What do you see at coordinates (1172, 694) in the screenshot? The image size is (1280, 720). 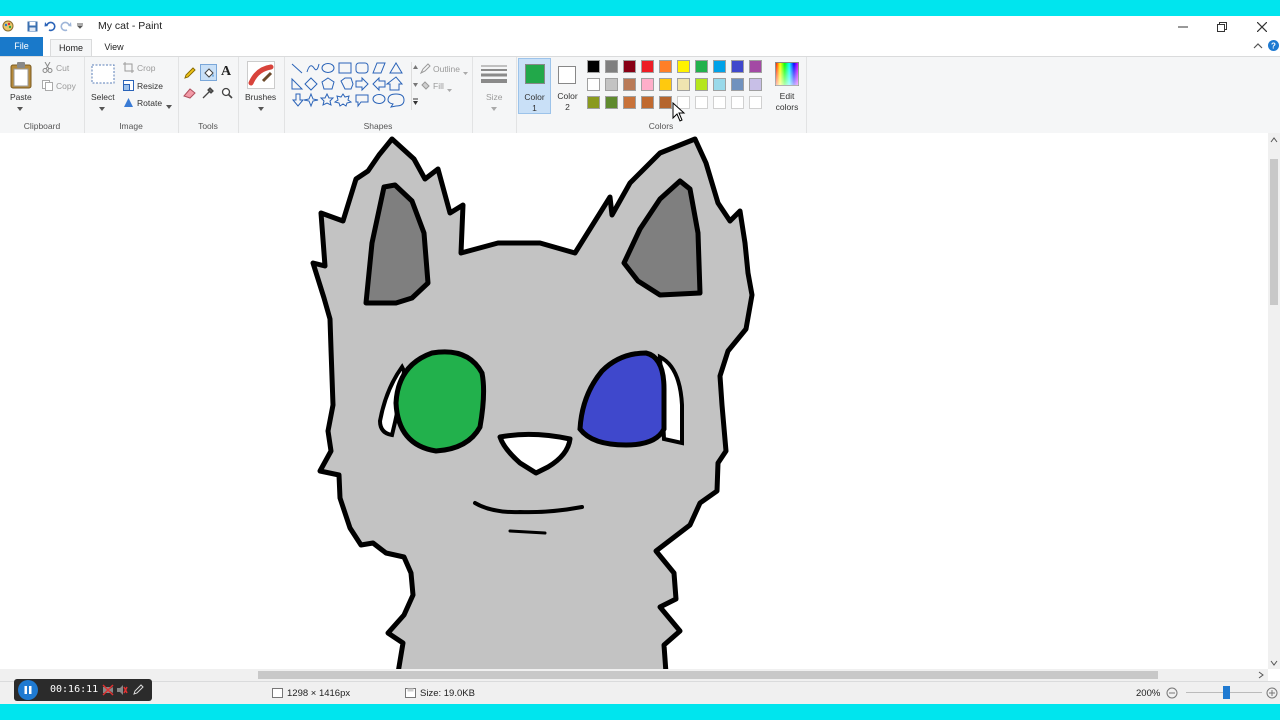 I see `zoom-out-icon` at bounding box center [1172, 694].